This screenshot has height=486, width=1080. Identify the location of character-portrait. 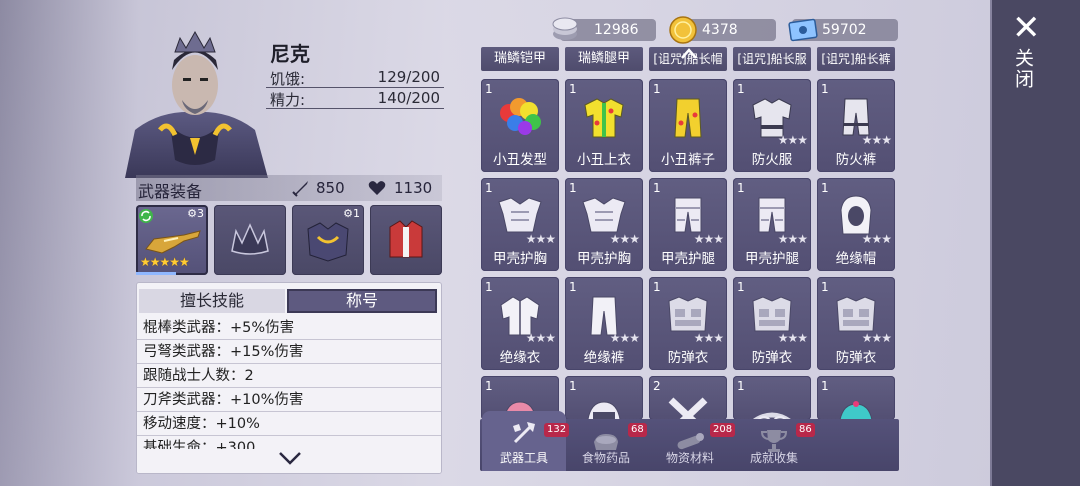
(196, 104).